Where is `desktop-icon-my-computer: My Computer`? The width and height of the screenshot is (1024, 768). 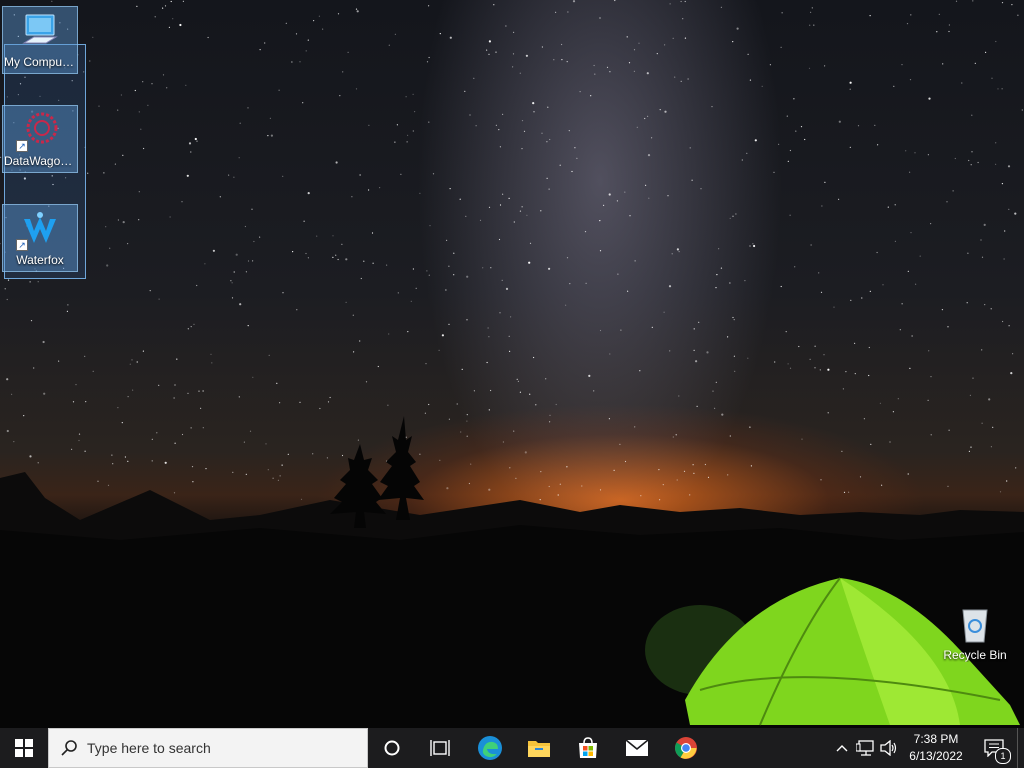 desktop-icon-my-computer: My Computer is located at coordinates (40, 40).